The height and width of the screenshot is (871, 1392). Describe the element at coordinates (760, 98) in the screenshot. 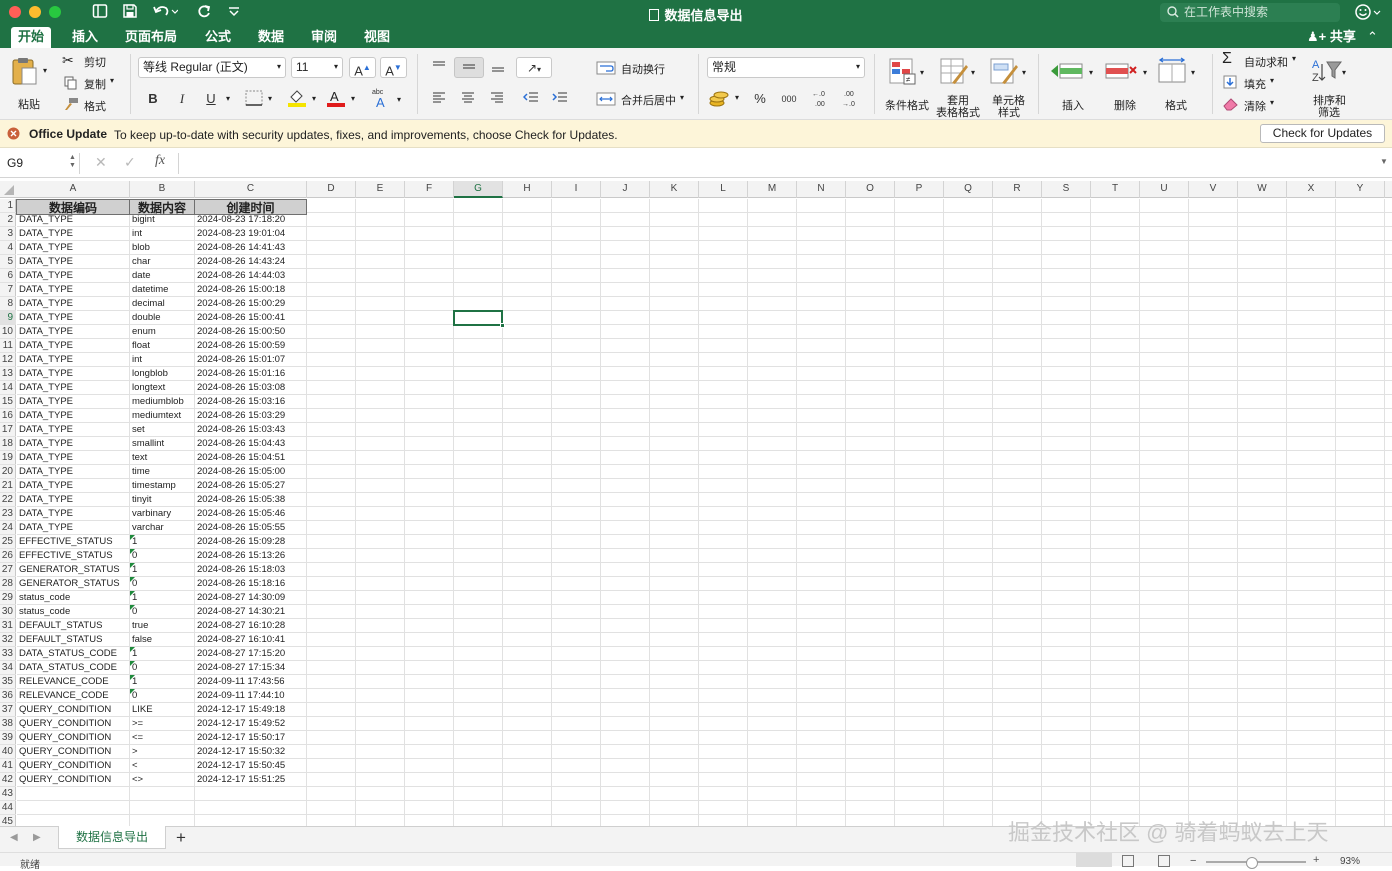

I see `percent-style-button: %` at that location.